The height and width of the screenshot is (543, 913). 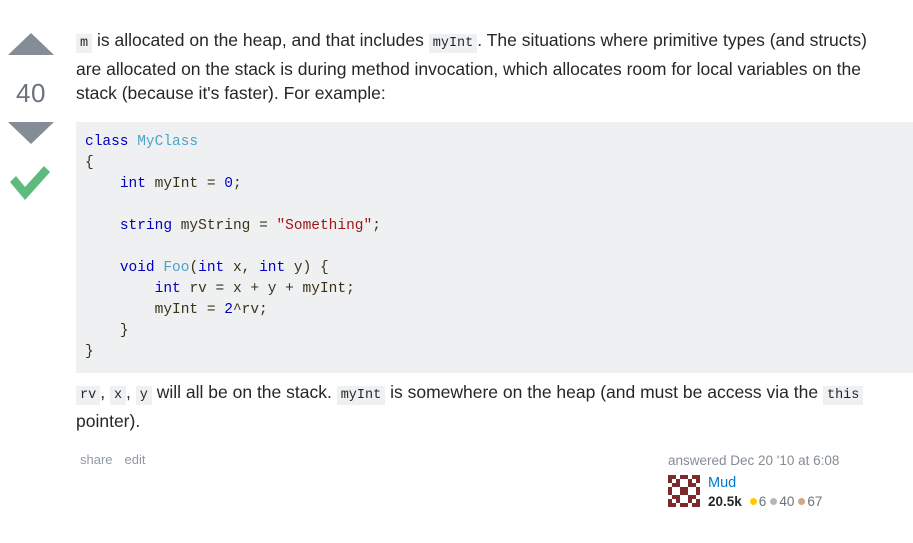 What do you see at coordinates (244, 392) in the screenshot?
I see `paragraph-2-text-1: will all be on the stack.` at bounding box center [244, 392].